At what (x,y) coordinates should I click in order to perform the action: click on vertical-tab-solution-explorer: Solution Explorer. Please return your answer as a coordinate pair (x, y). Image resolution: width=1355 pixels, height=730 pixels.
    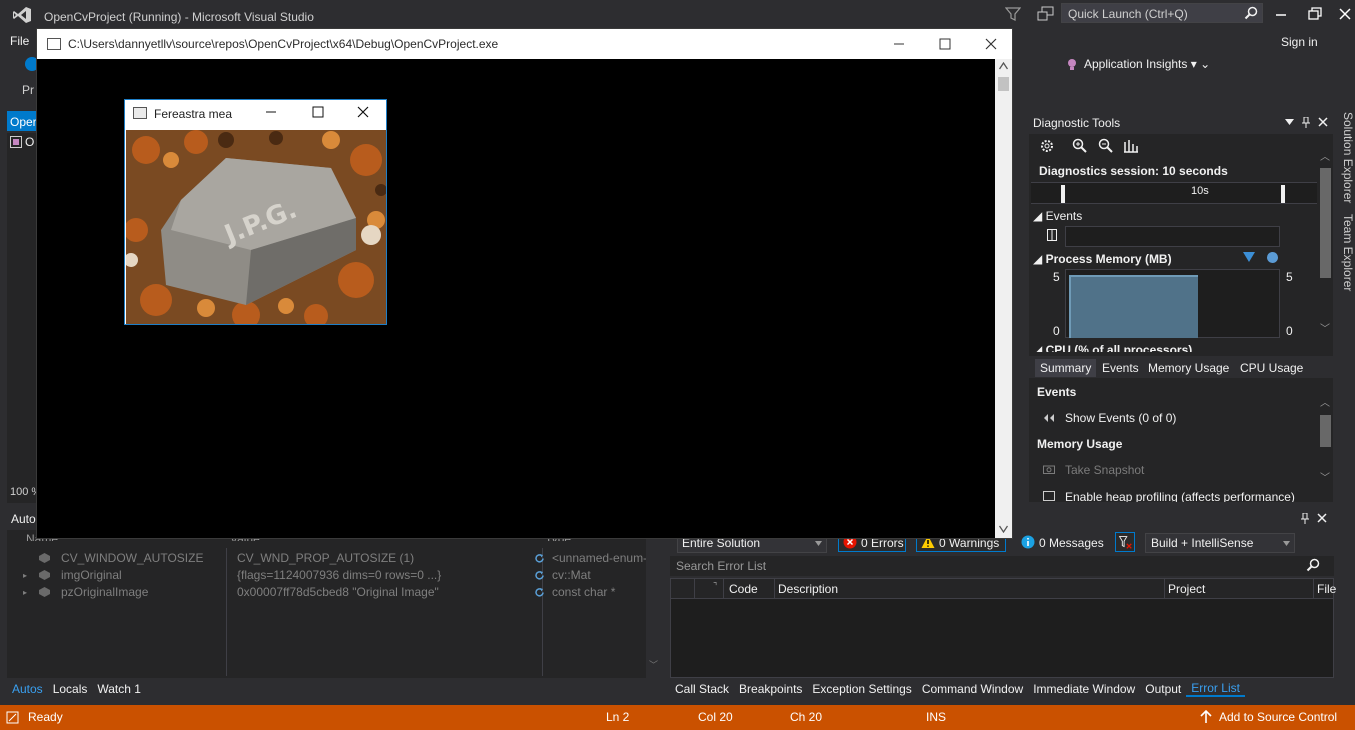
    Looking at the image, I should click on (1348, 157).